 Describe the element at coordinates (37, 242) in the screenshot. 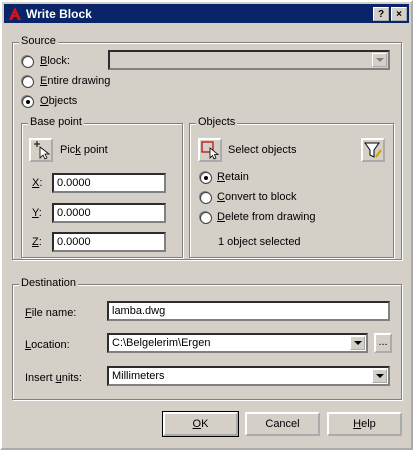

I see `z-label: Z:` at that location.